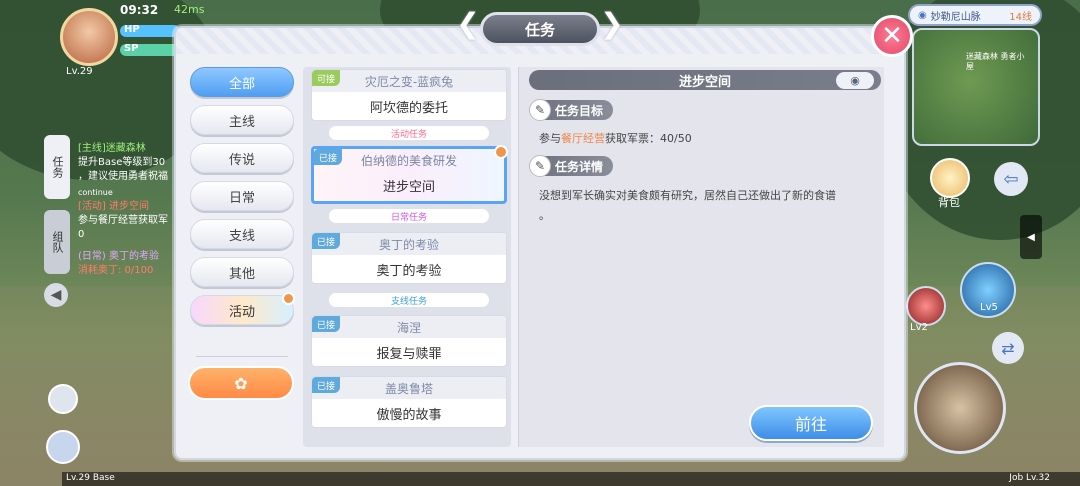  What do you see at coordinates (63, 447) in the screenshot?
I see `pet-icon` at bounding box center [63, 447].